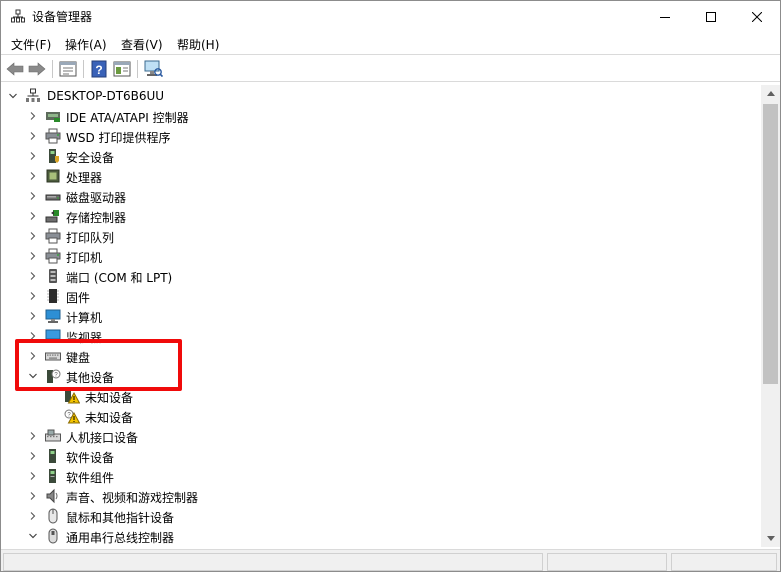 The image size is (781, 572). I want to click on menu-file: 文件(F), so click(31, 44).